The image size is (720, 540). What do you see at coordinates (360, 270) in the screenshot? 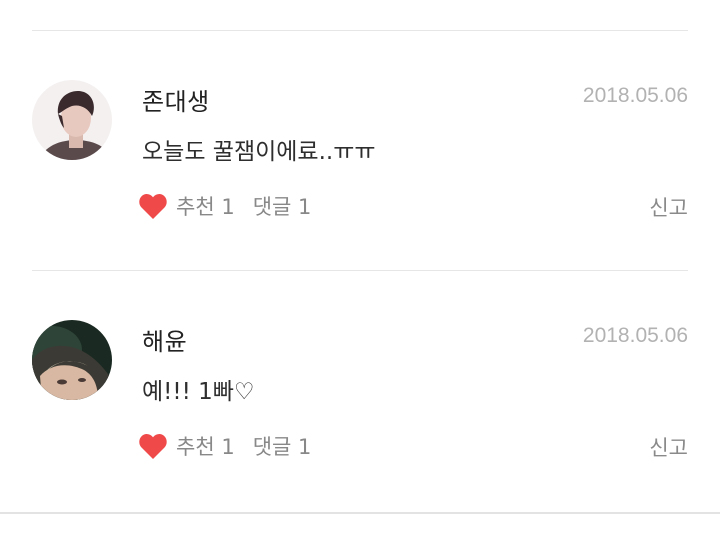
I see `comment-divider` at bounding box center [360, 270].